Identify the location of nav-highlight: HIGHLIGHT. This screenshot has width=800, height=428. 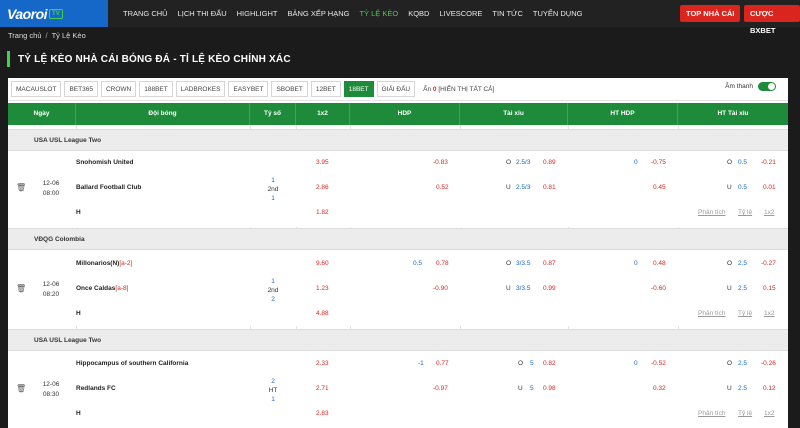
(257, 13).